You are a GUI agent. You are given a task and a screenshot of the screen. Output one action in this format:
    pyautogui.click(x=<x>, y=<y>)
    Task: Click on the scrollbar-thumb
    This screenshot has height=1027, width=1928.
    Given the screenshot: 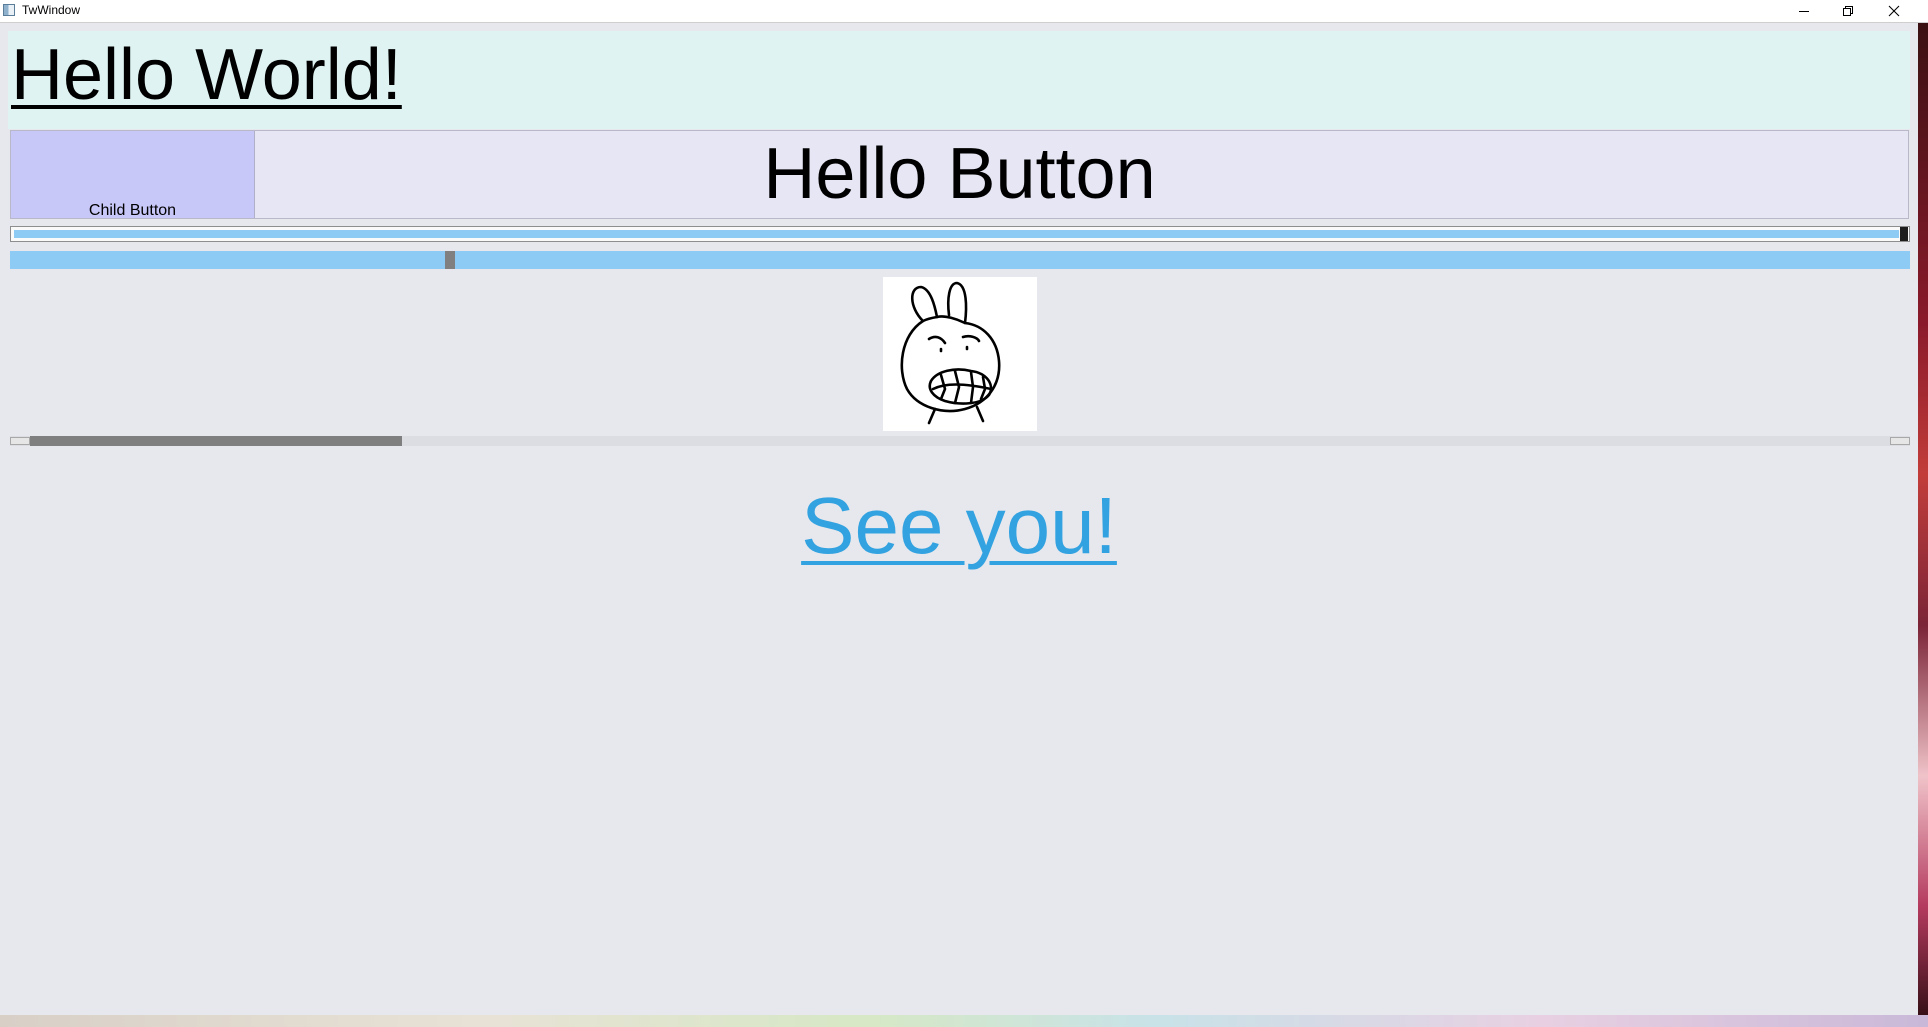 What is the action you would take?
    pyautogui.click(x=216, y=441)
    